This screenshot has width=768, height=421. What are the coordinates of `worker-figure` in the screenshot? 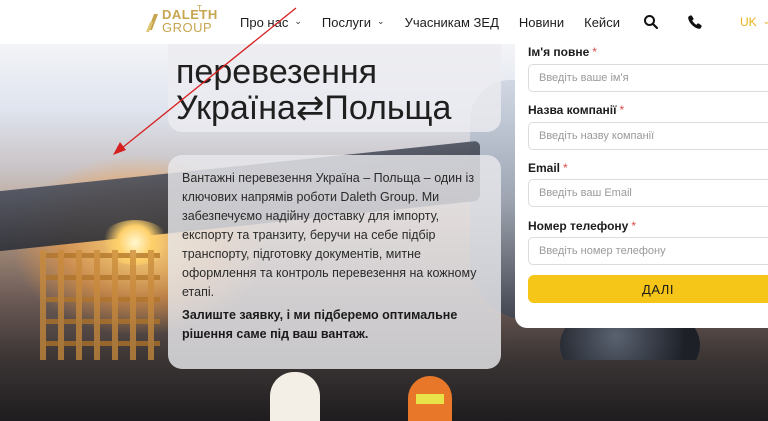 It's located at (295, 396).